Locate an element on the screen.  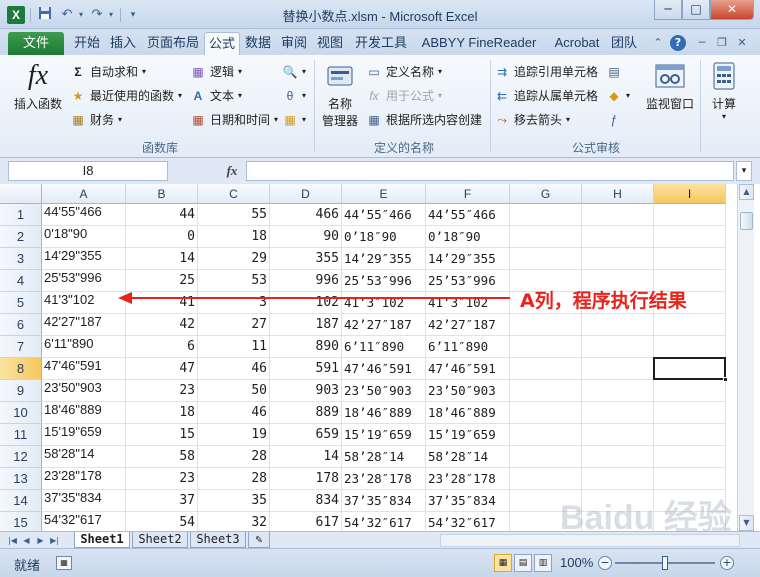
zoom-slider-thumb is located at coordinates (665, 563).